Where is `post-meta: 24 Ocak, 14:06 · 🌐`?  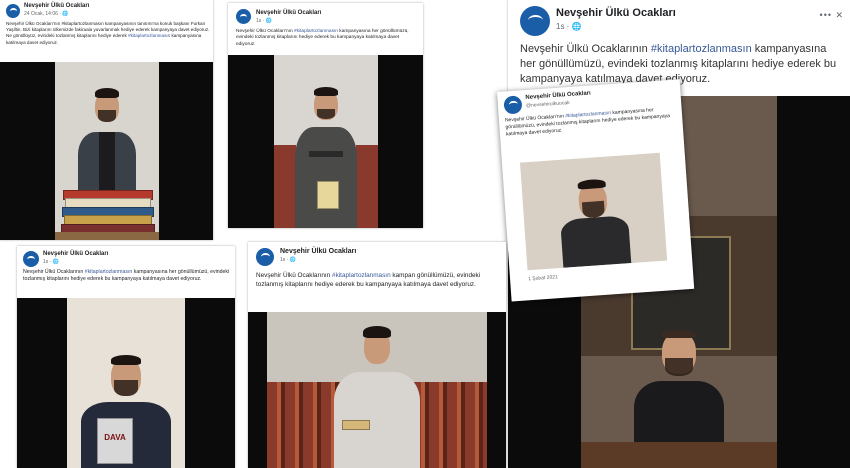
post-meta: 24 Ocak, 14:06 · 🌐 is located at coordinates (46, 14).